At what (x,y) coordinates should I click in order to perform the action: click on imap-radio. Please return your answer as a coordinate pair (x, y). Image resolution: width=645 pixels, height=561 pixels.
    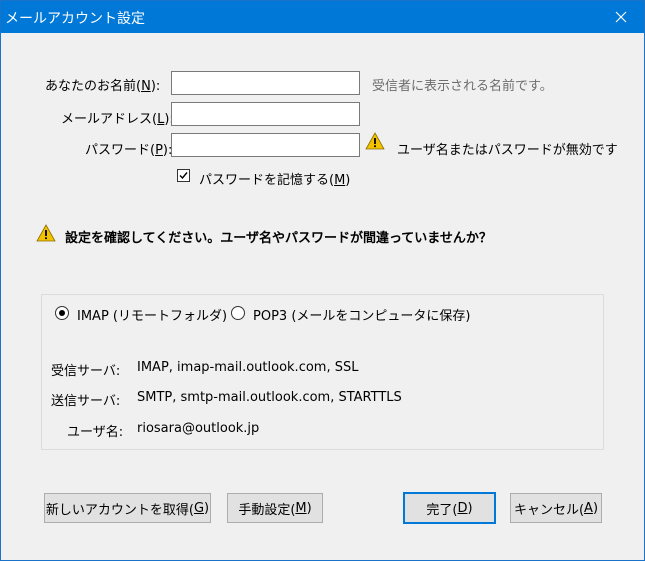
    Looking at the image, I should click on (62, 313).